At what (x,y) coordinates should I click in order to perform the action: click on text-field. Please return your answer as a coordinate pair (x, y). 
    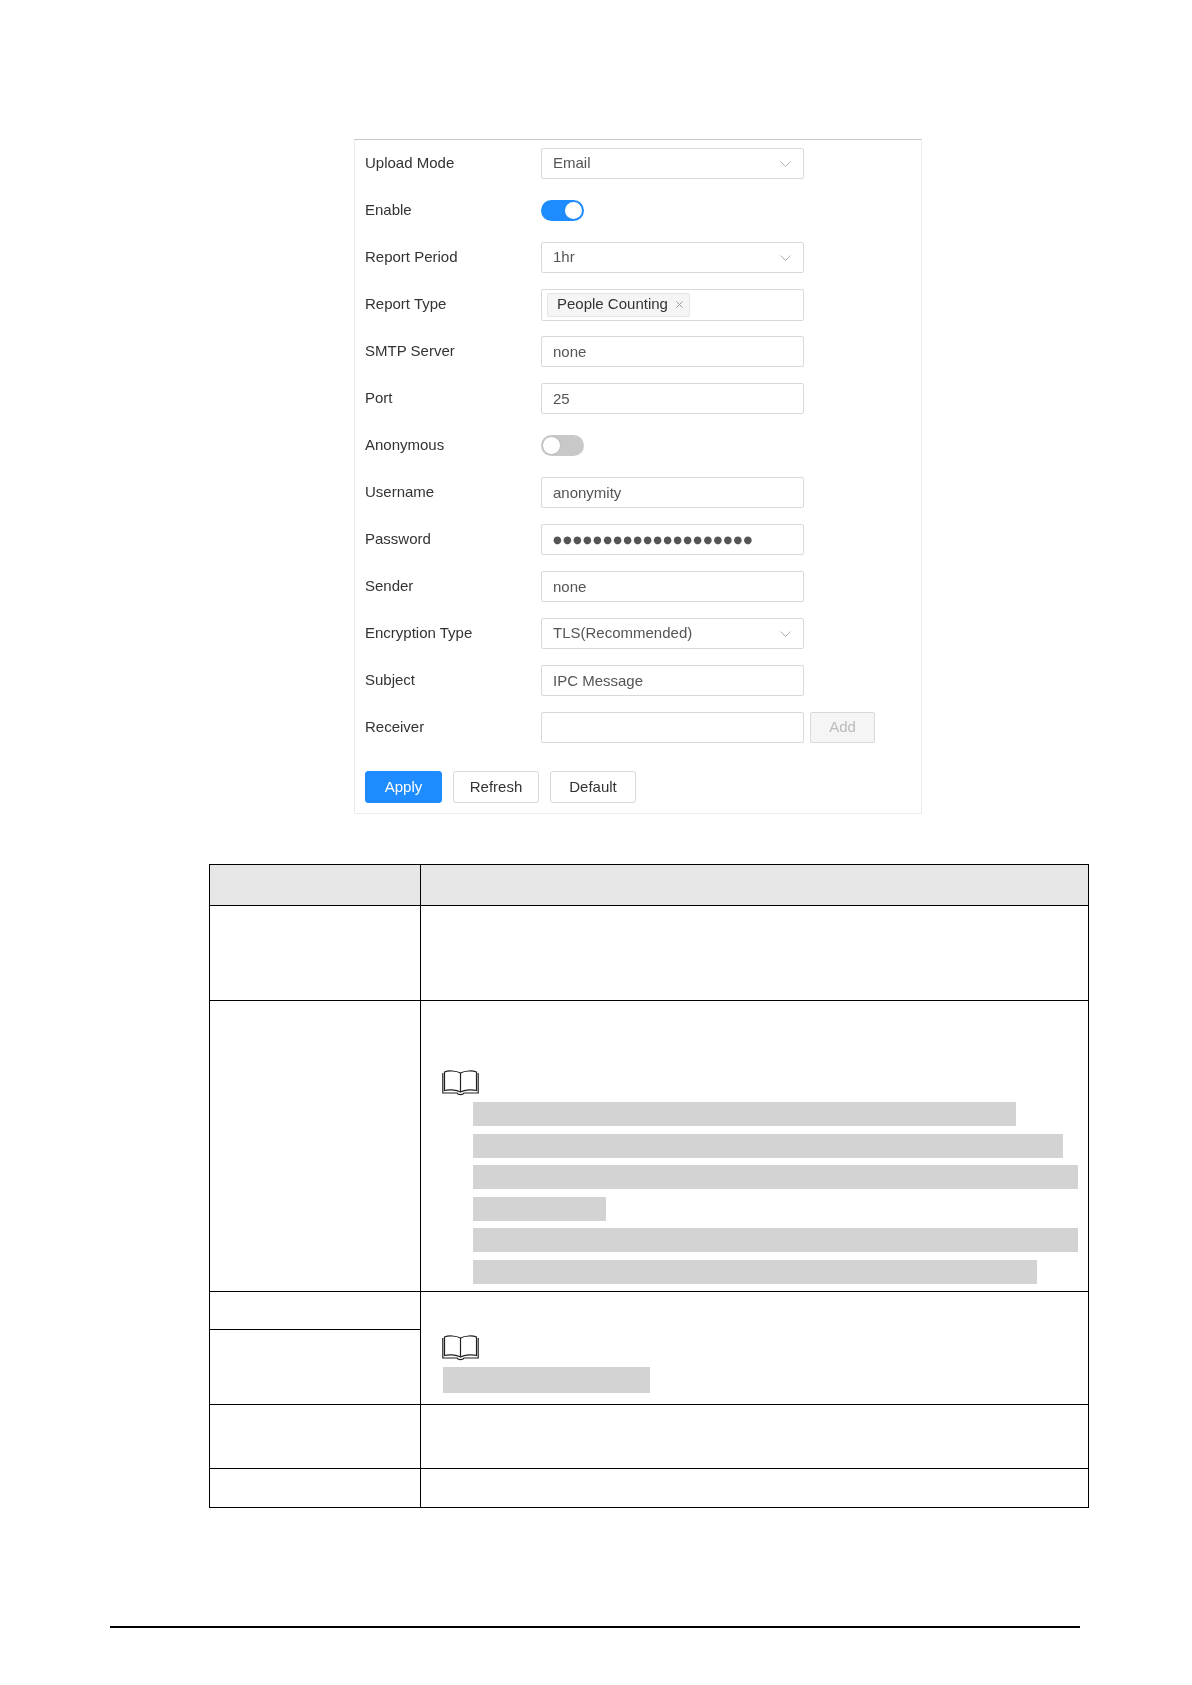
    Looking at the image, I should click on (672, 727).